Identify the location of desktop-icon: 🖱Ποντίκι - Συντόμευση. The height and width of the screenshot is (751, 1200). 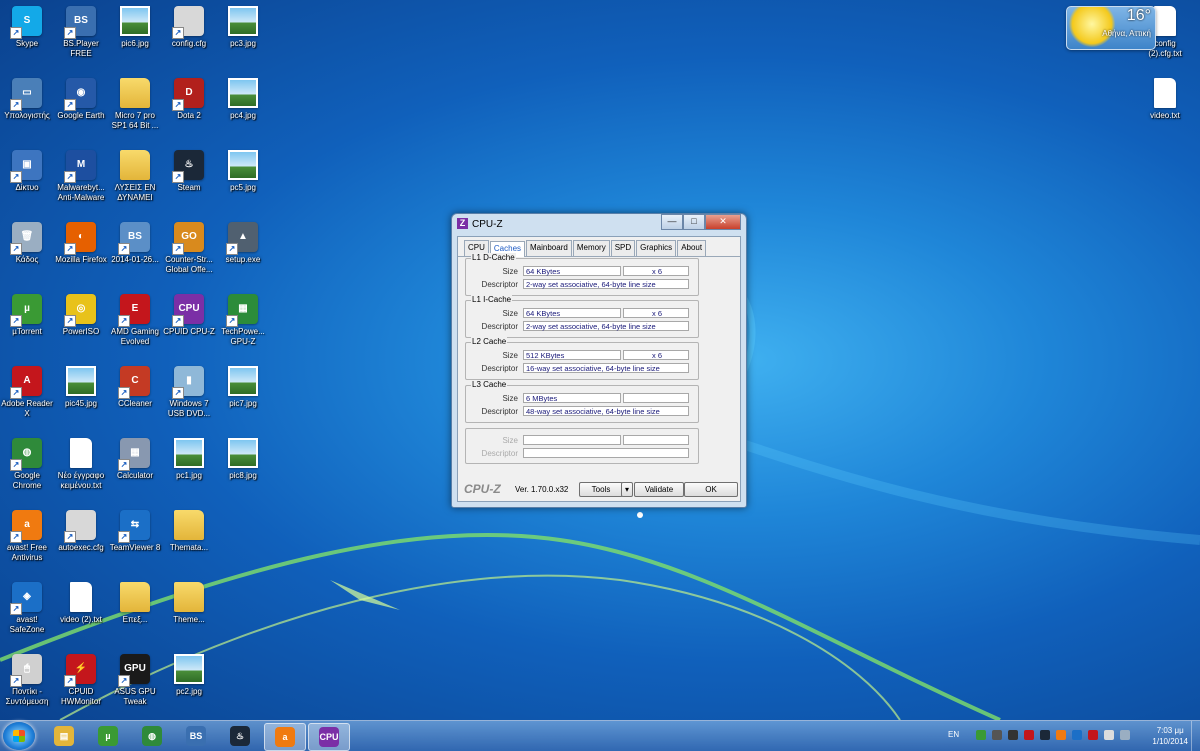
(27, 678).